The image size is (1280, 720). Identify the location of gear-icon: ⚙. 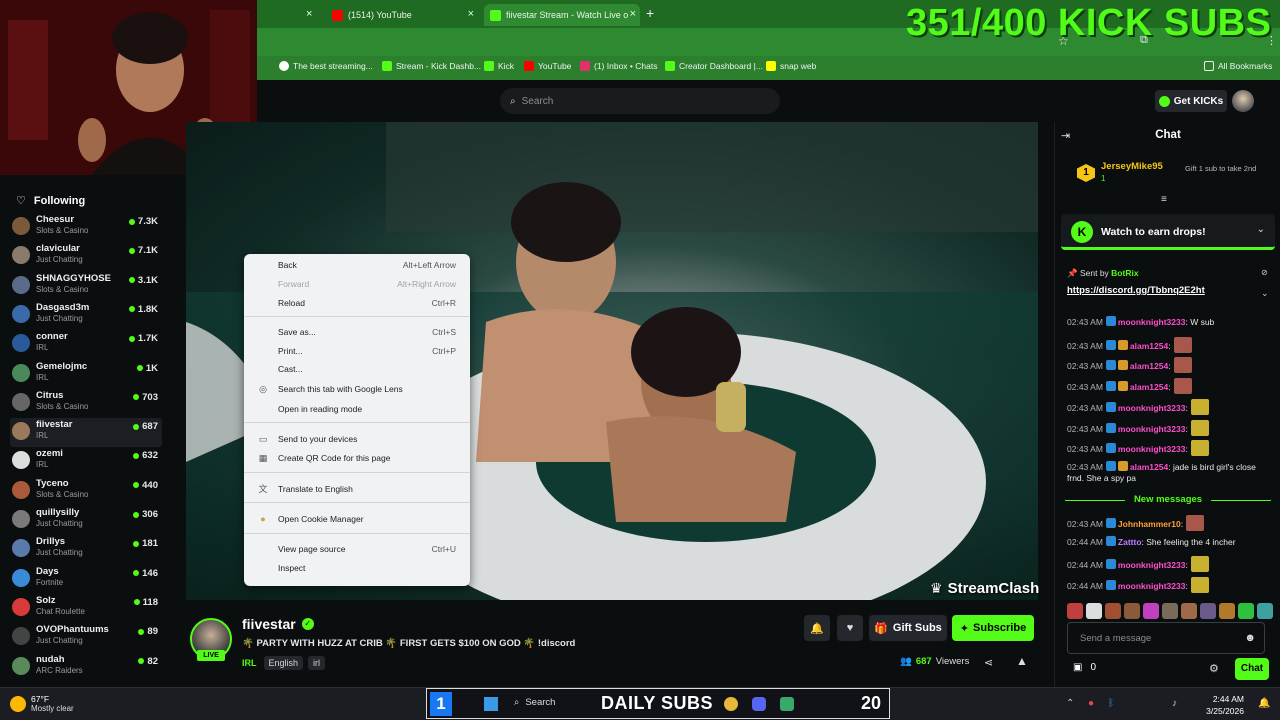
(1214, 668).